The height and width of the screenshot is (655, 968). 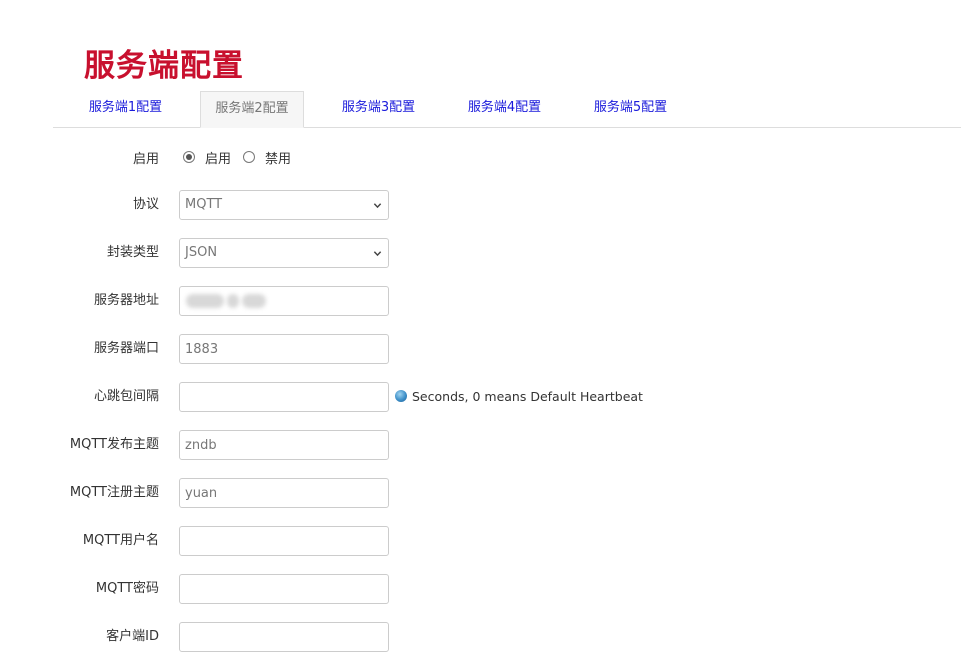 What do you see at coordinates (484, 301) in the screenshot?
I see `form-row-server-address: 服务器地址` at bounding box center [484, 301].